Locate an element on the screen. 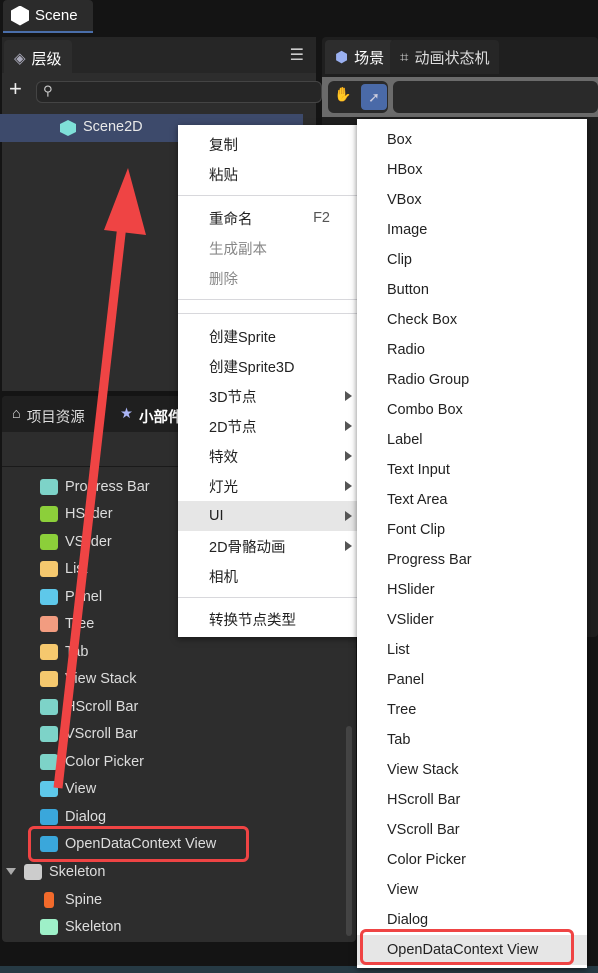  annotation-arrow is located at coordinates (99, 478).